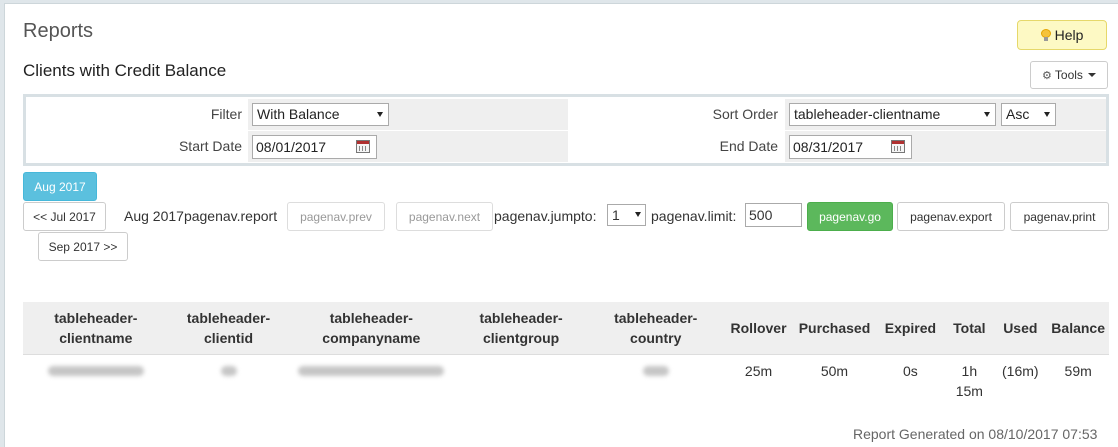 The image size is (1118, 447). What do you see at coordinates (969, 381) in the screenshot?
I see `cell-total: 1h 15m` at bounding box center [969, 381].